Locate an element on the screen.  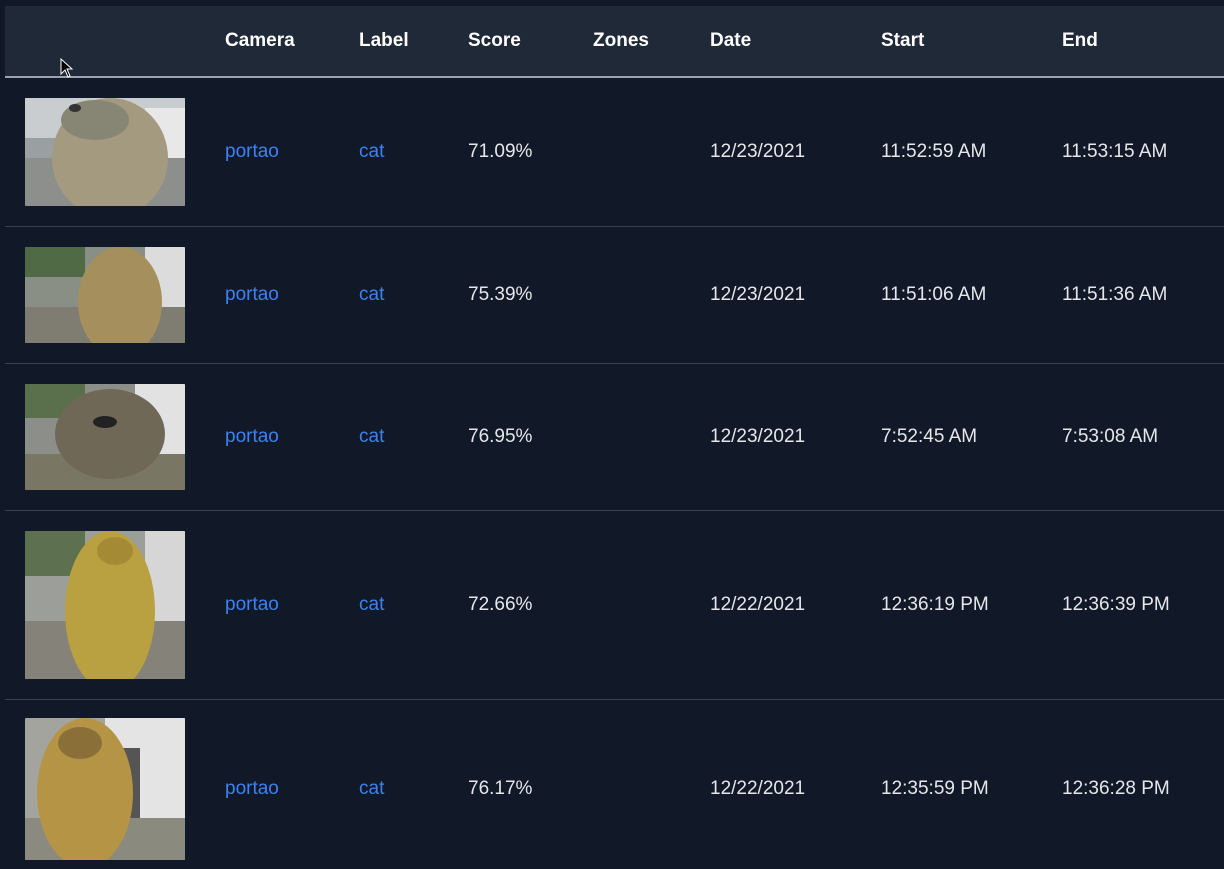
score-cell: 75.39% is located at coordinates (530, 295).